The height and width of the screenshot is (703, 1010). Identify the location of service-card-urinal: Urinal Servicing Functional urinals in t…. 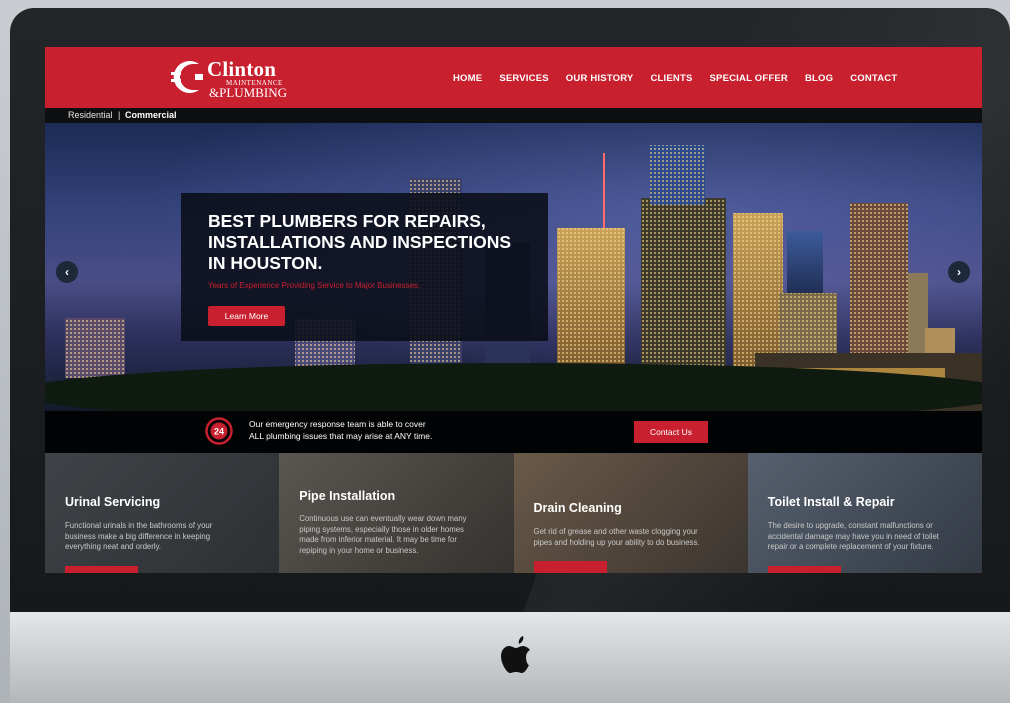
(162, 513).